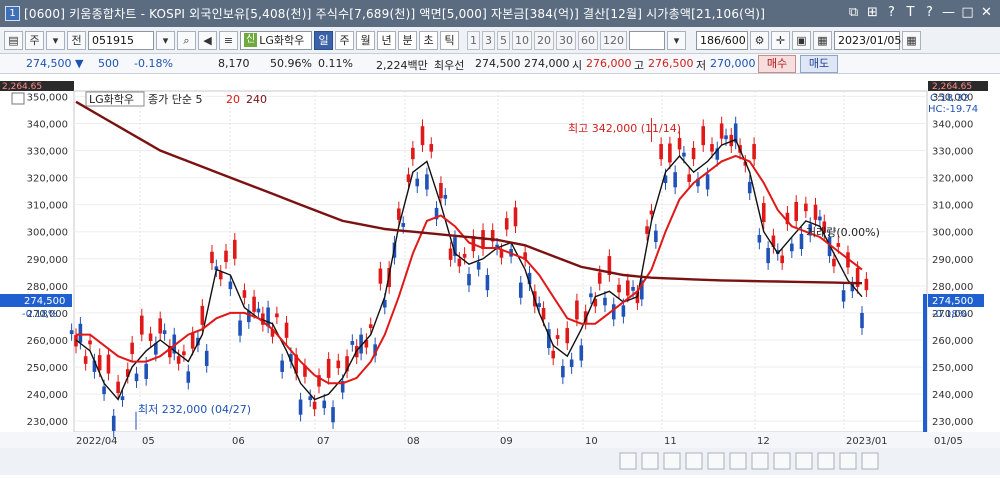  Describe the element at coordinates (186, 40) in the screenshot. I see `search-icon: ⌕` at that location.